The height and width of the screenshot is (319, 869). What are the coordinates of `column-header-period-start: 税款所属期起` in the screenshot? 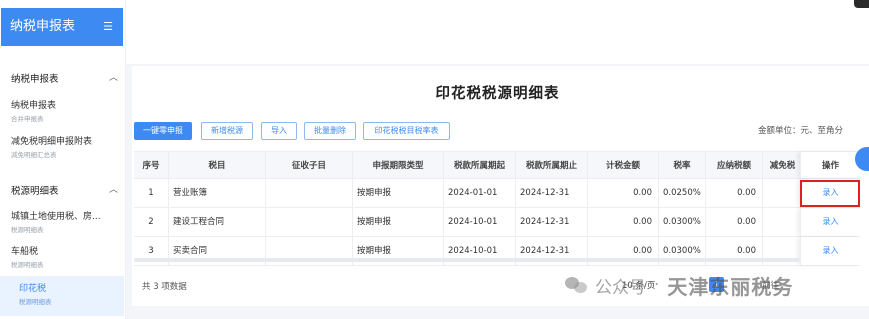 It's located at (479, 165).